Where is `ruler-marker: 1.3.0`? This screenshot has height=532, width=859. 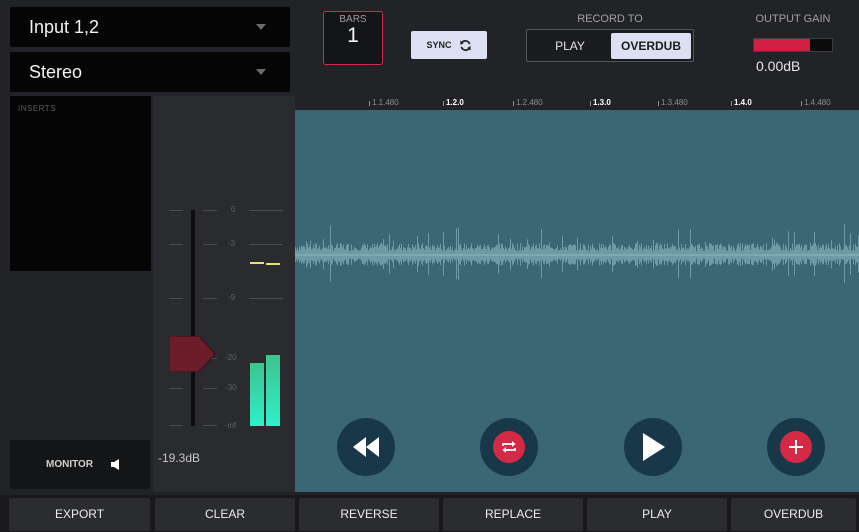 ruler-marker: 1.3.0 is located at coordinates (600, 102).